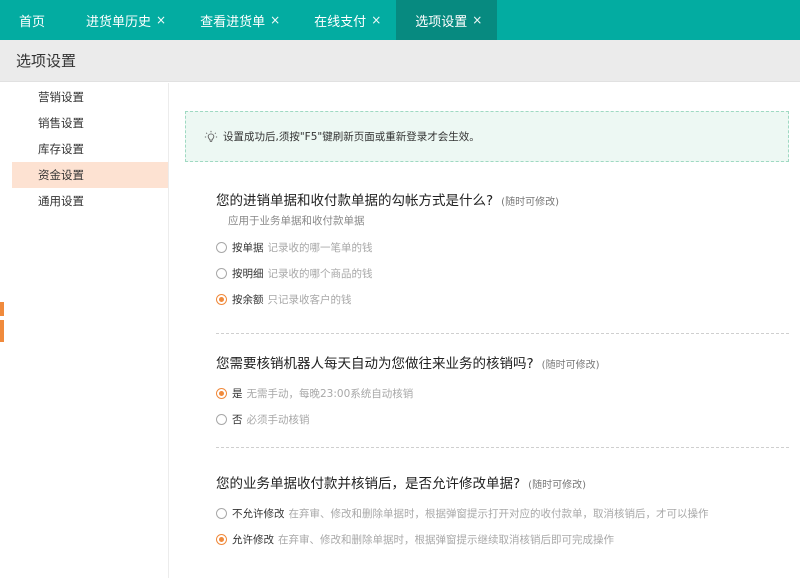 The image size is (800, 578). Describe the element at coordinates (503, 273) in the screenshot. I see `radio-option-by-detail: 按明细 记录收的哪个商品的钱` at that location.